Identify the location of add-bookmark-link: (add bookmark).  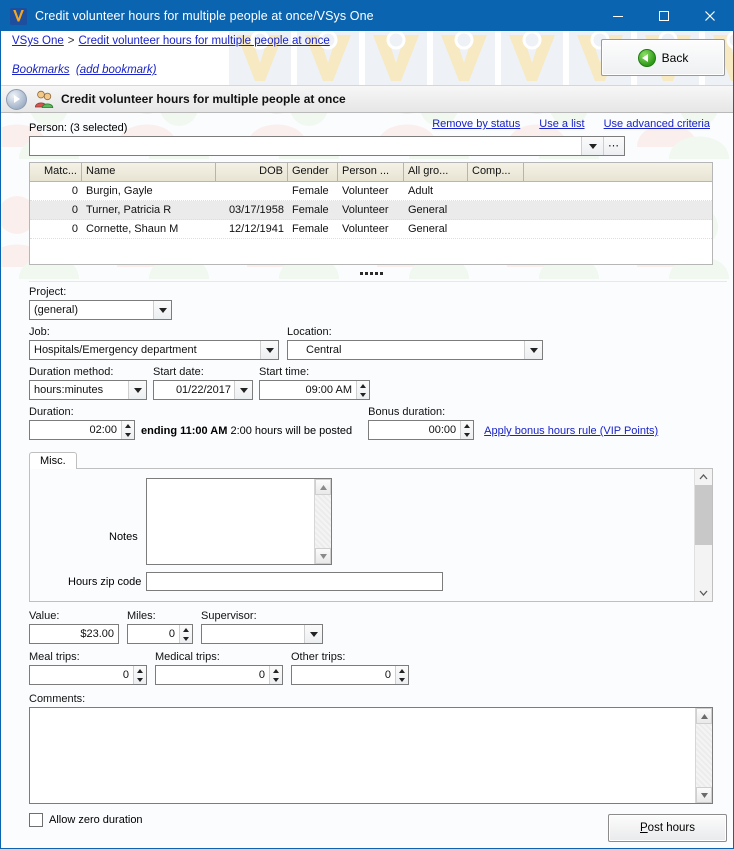
(116, 70).